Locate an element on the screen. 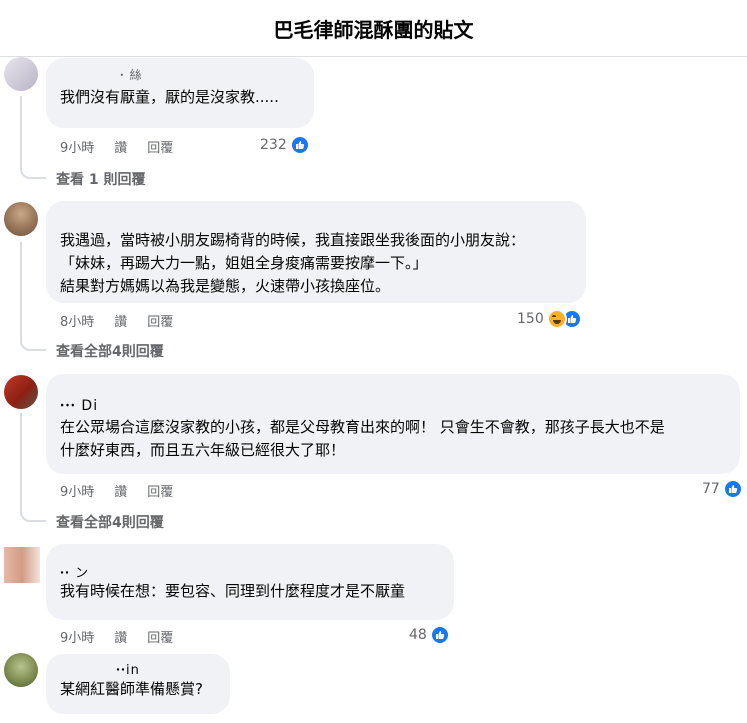 This screenshot has height=723, width=747. reaction-number: 77 is located at coordinates (711, 489).